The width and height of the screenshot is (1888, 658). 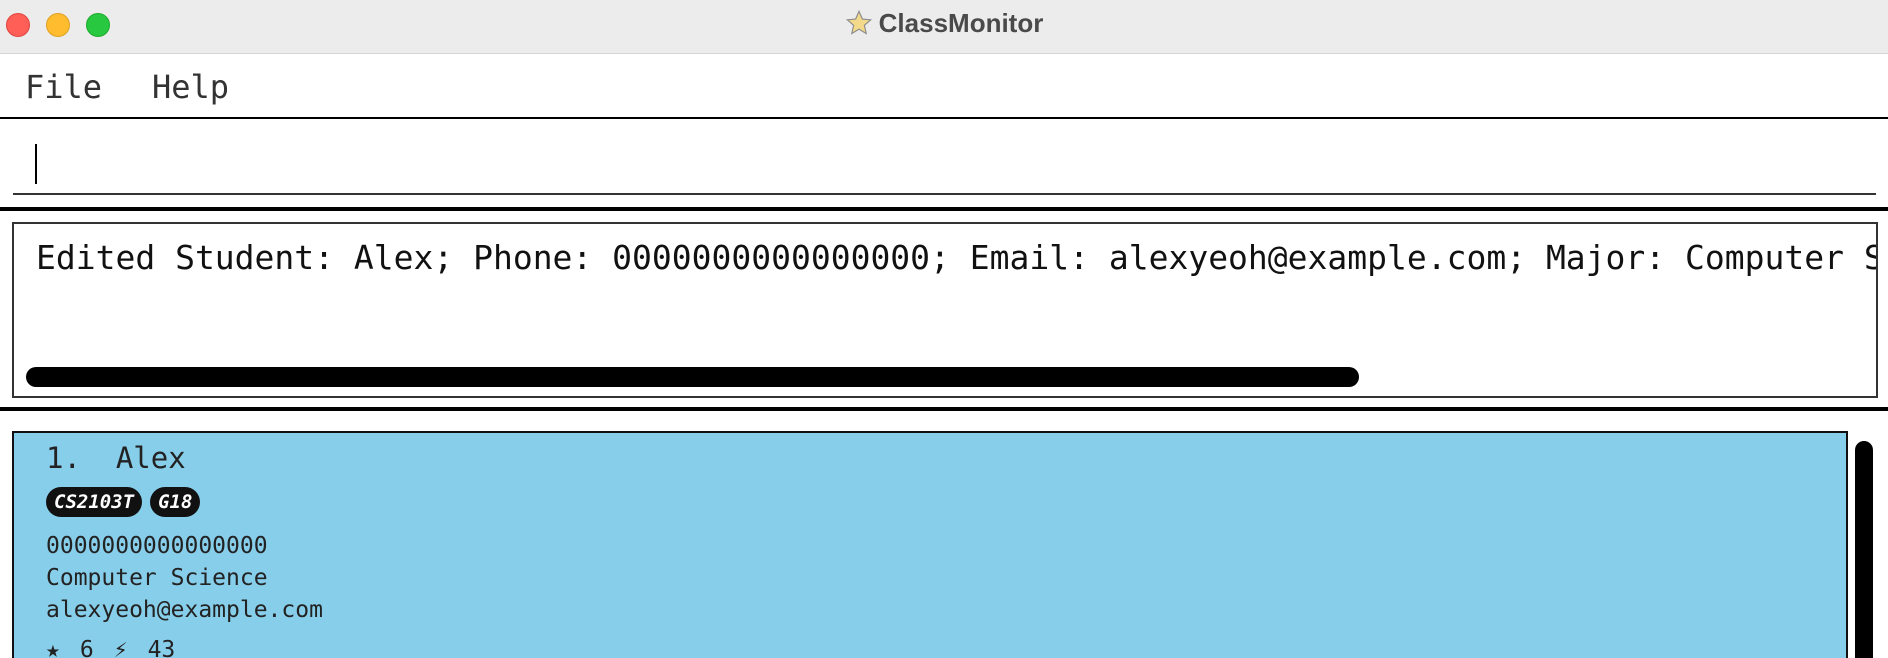 What do you see at coordinates (944, 86) in the screenshot?
I see `menu-bar: File Help` at bounding box center [944, 86].